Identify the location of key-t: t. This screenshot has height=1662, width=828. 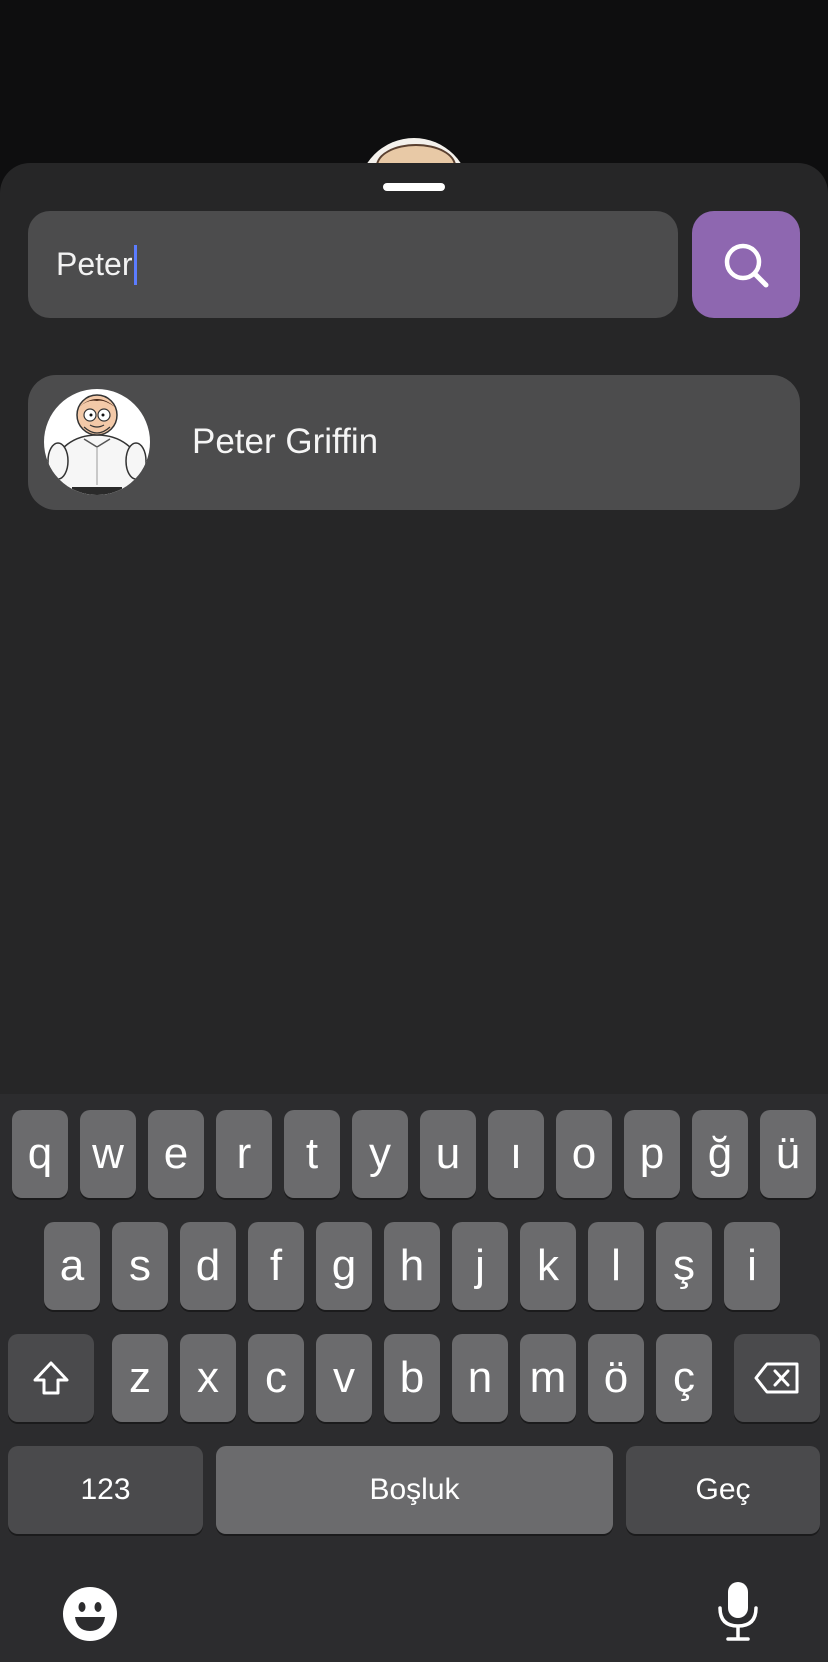
(312, 1154).